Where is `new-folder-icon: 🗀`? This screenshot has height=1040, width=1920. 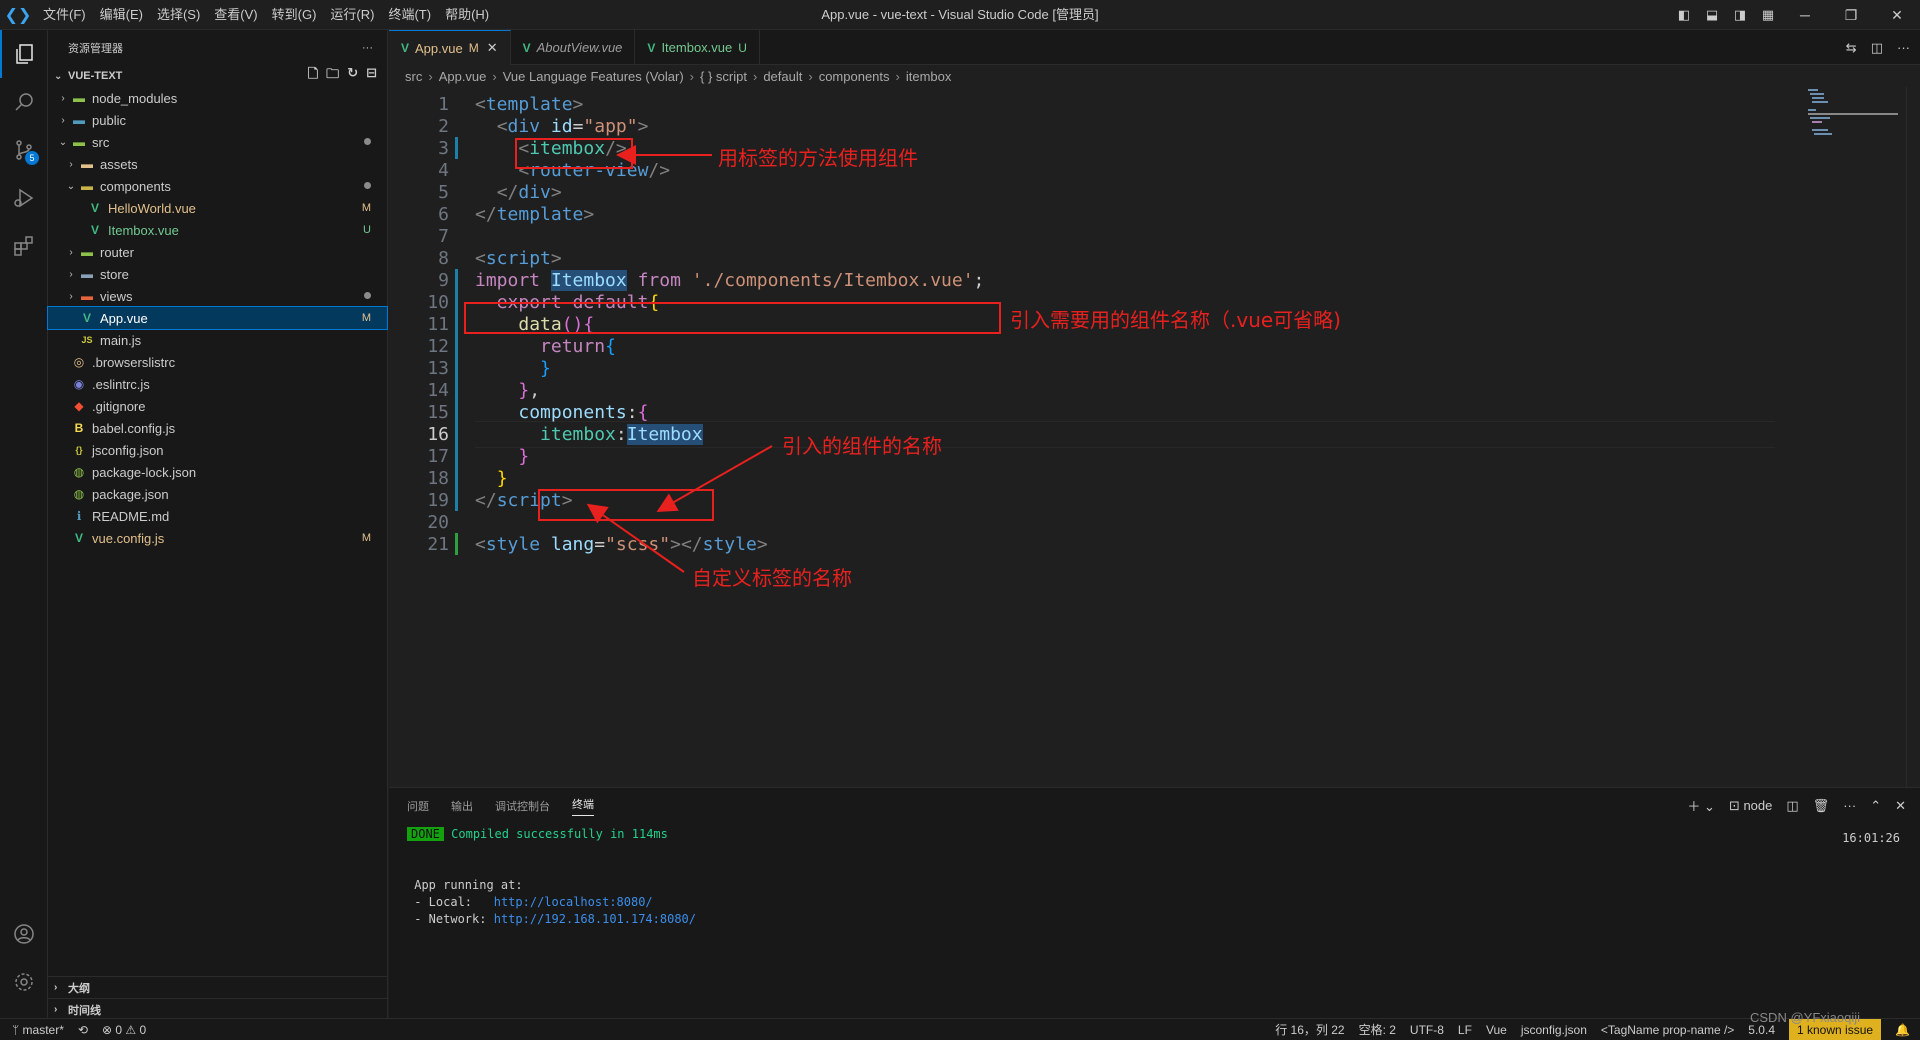
new-folder-icon: 🗀 is located at coordinates (332, 76).